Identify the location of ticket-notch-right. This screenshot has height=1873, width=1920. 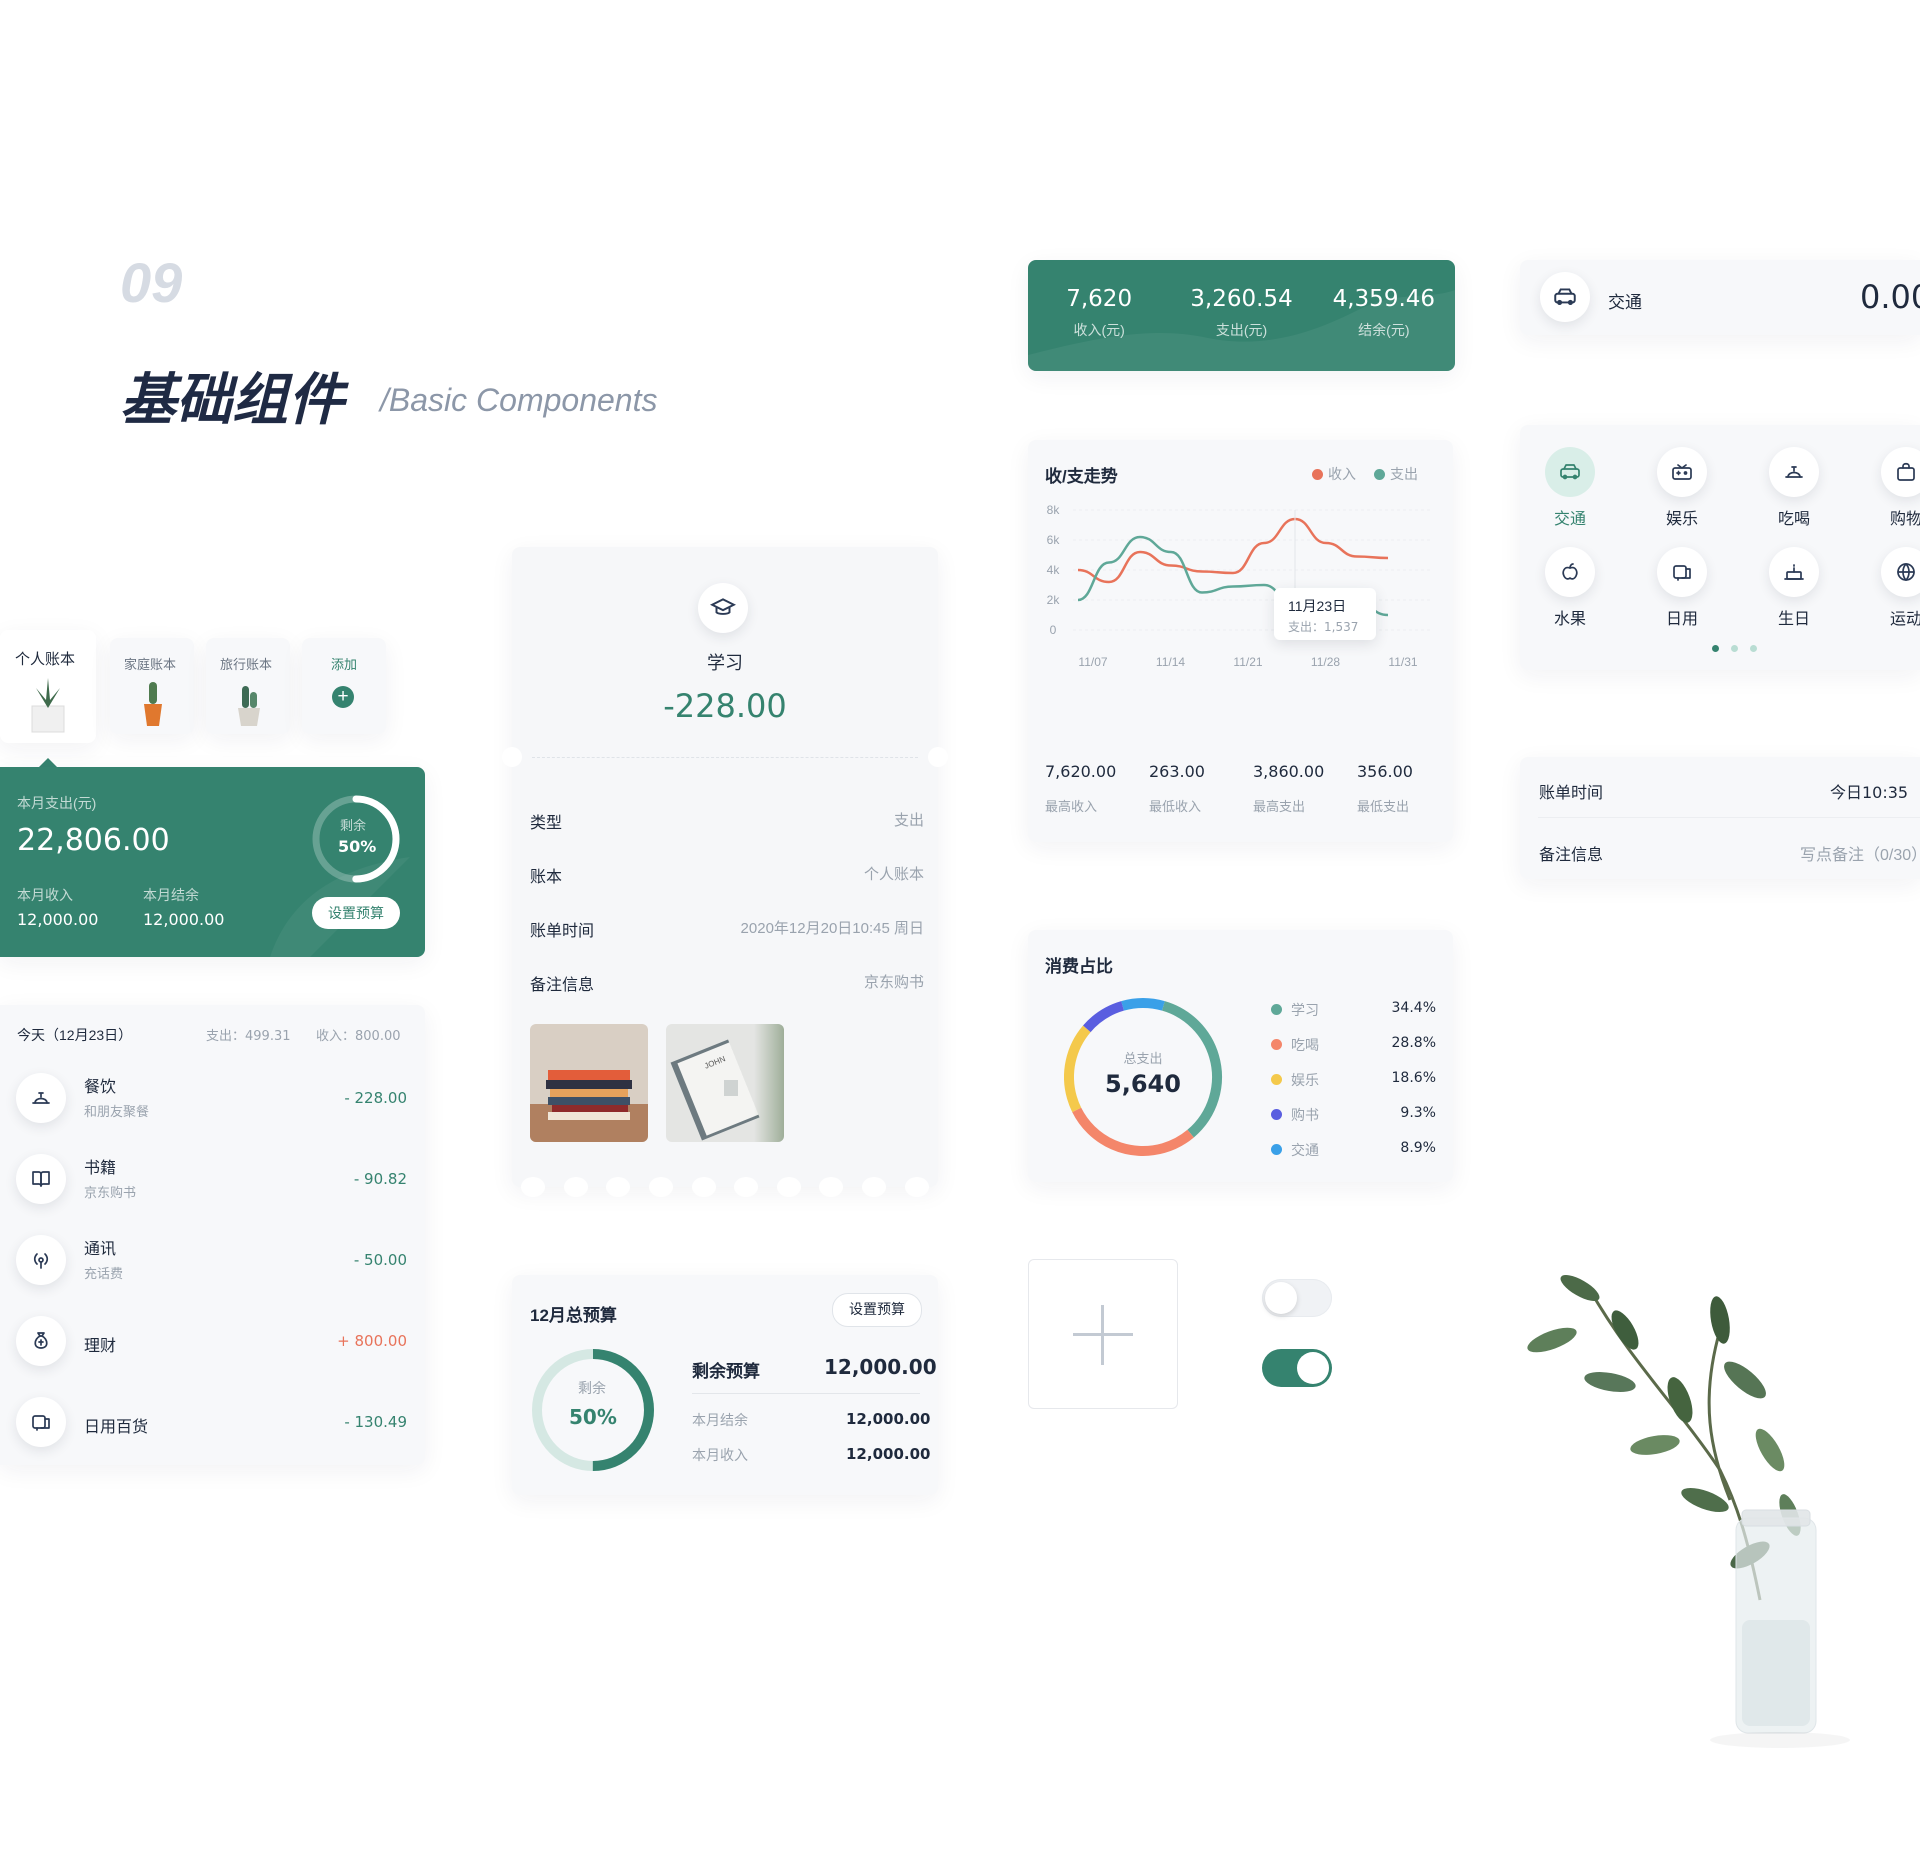
(938, 757).